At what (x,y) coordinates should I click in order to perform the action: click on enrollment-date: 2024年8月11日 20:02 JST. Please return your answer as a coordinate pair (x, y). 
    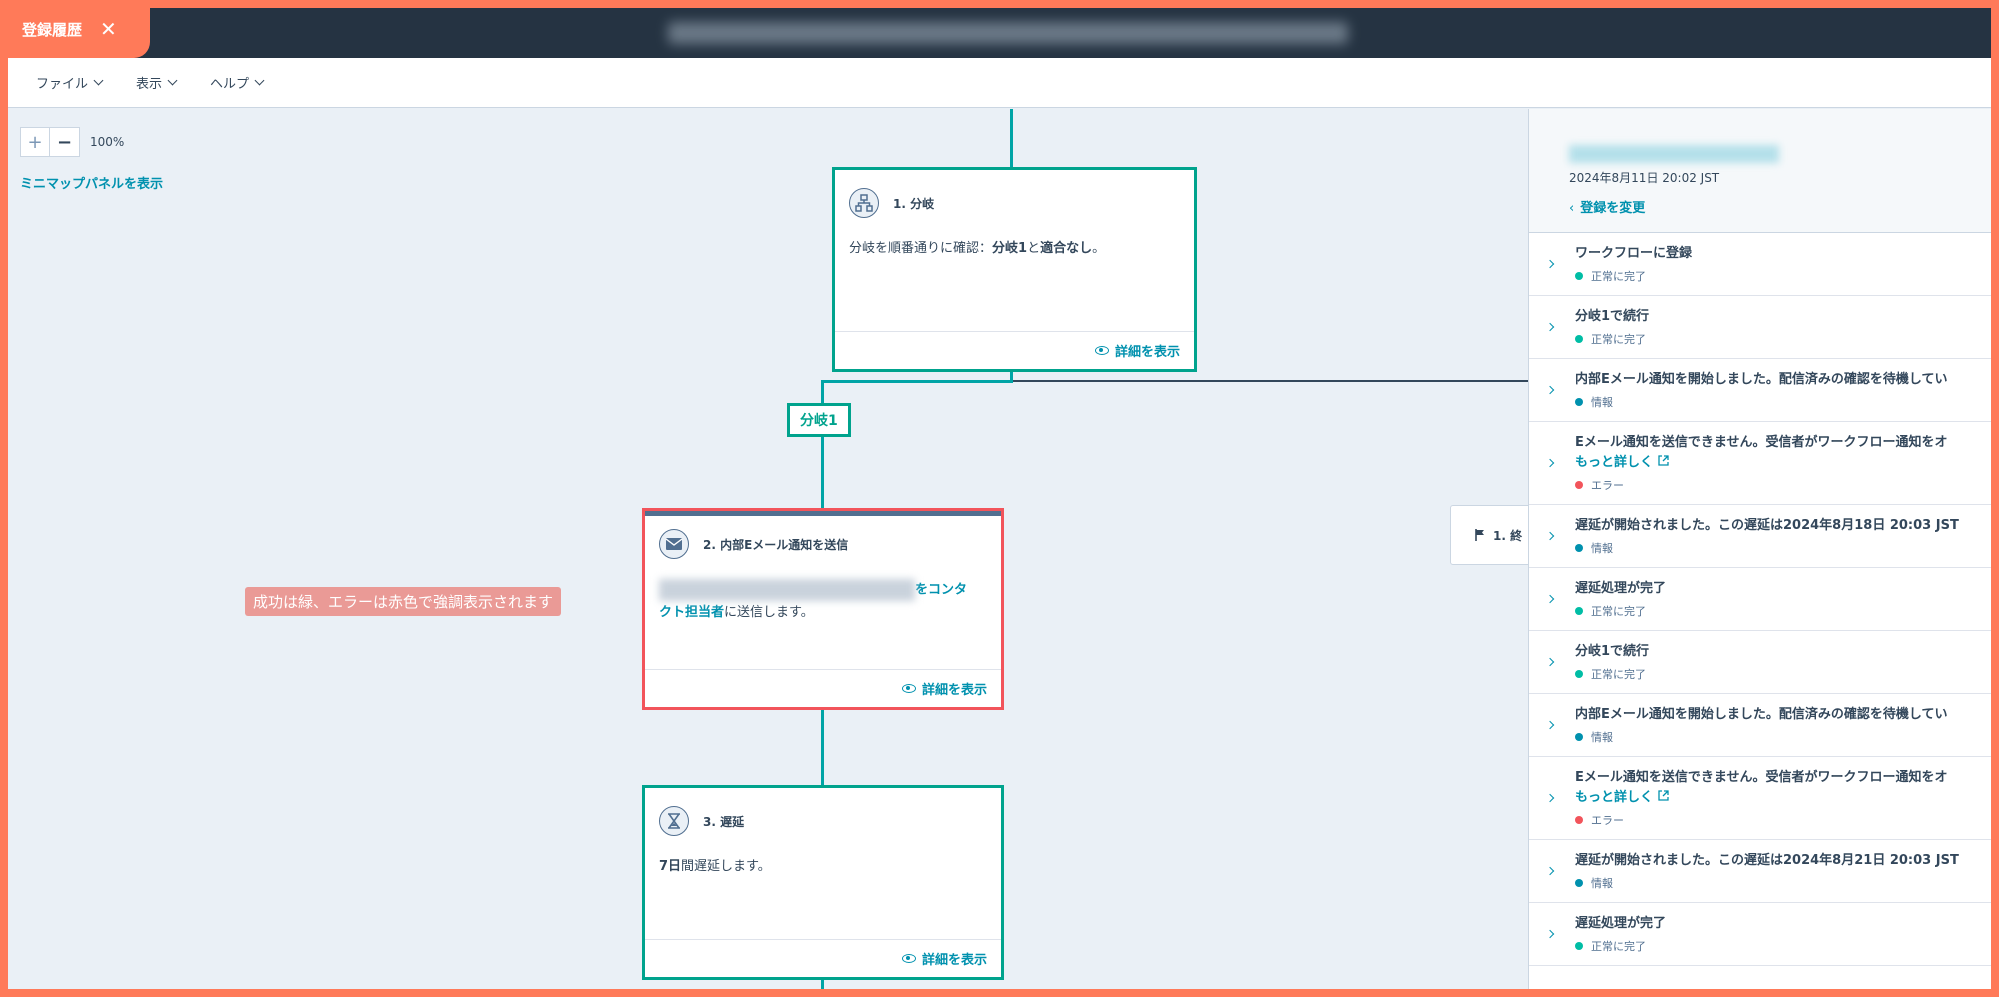
    Looking at the image, I should click on (1644, 178).